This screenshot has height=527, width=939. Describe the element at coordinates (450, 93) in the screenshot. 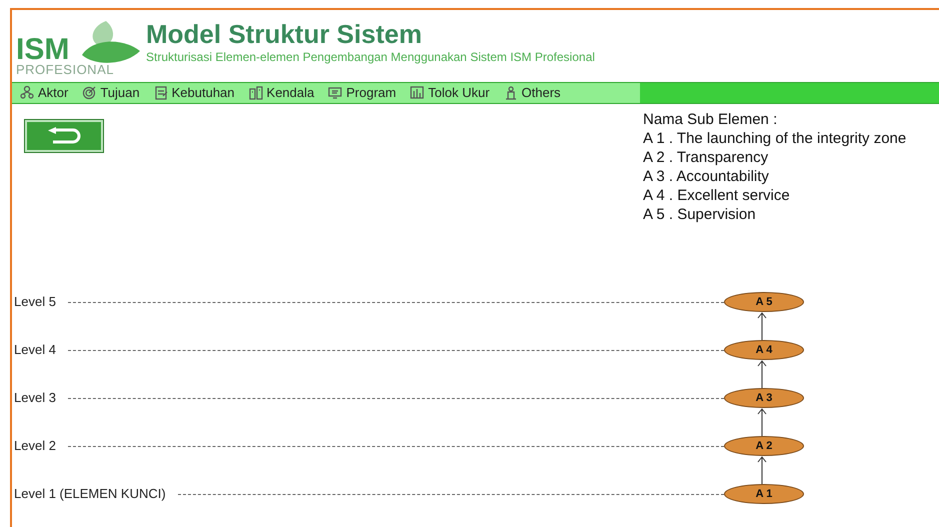

I see `menu-item: Tolok Ukur` at that location.